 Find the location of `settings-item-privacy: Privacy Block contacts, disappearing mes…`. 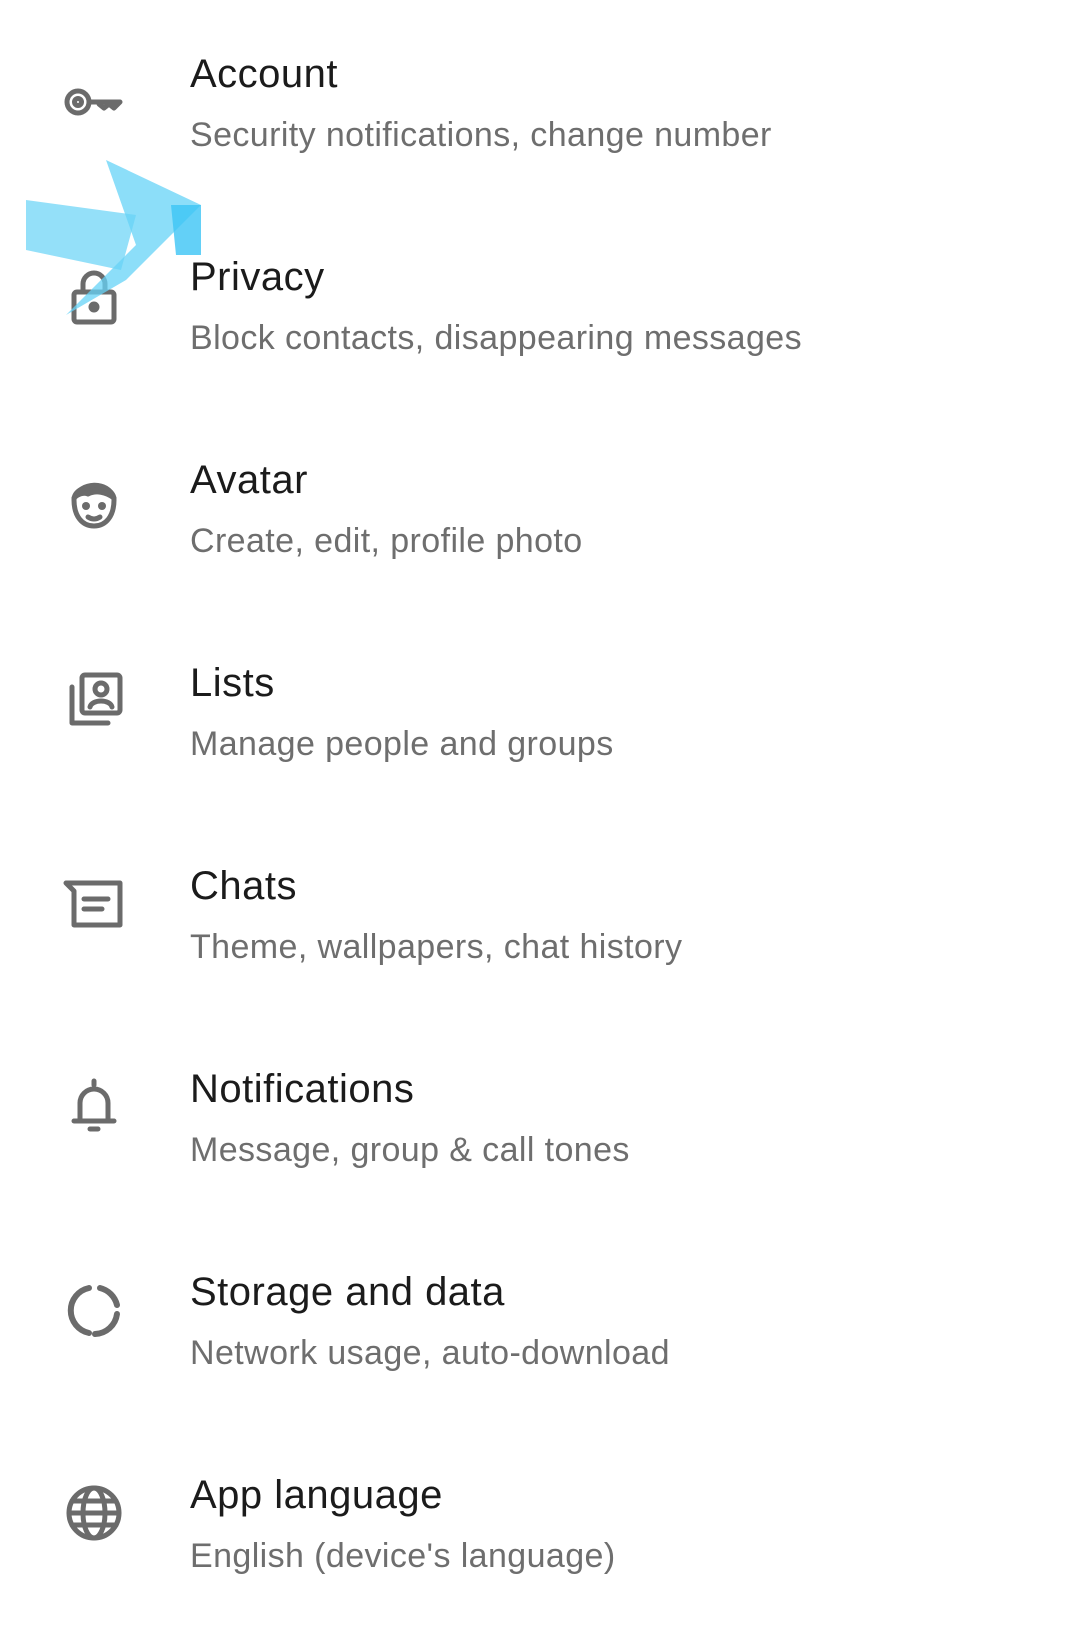

settings-item-privacy: Privacy Block contacts, disappearing mes… is located at coordinates (540, 304).